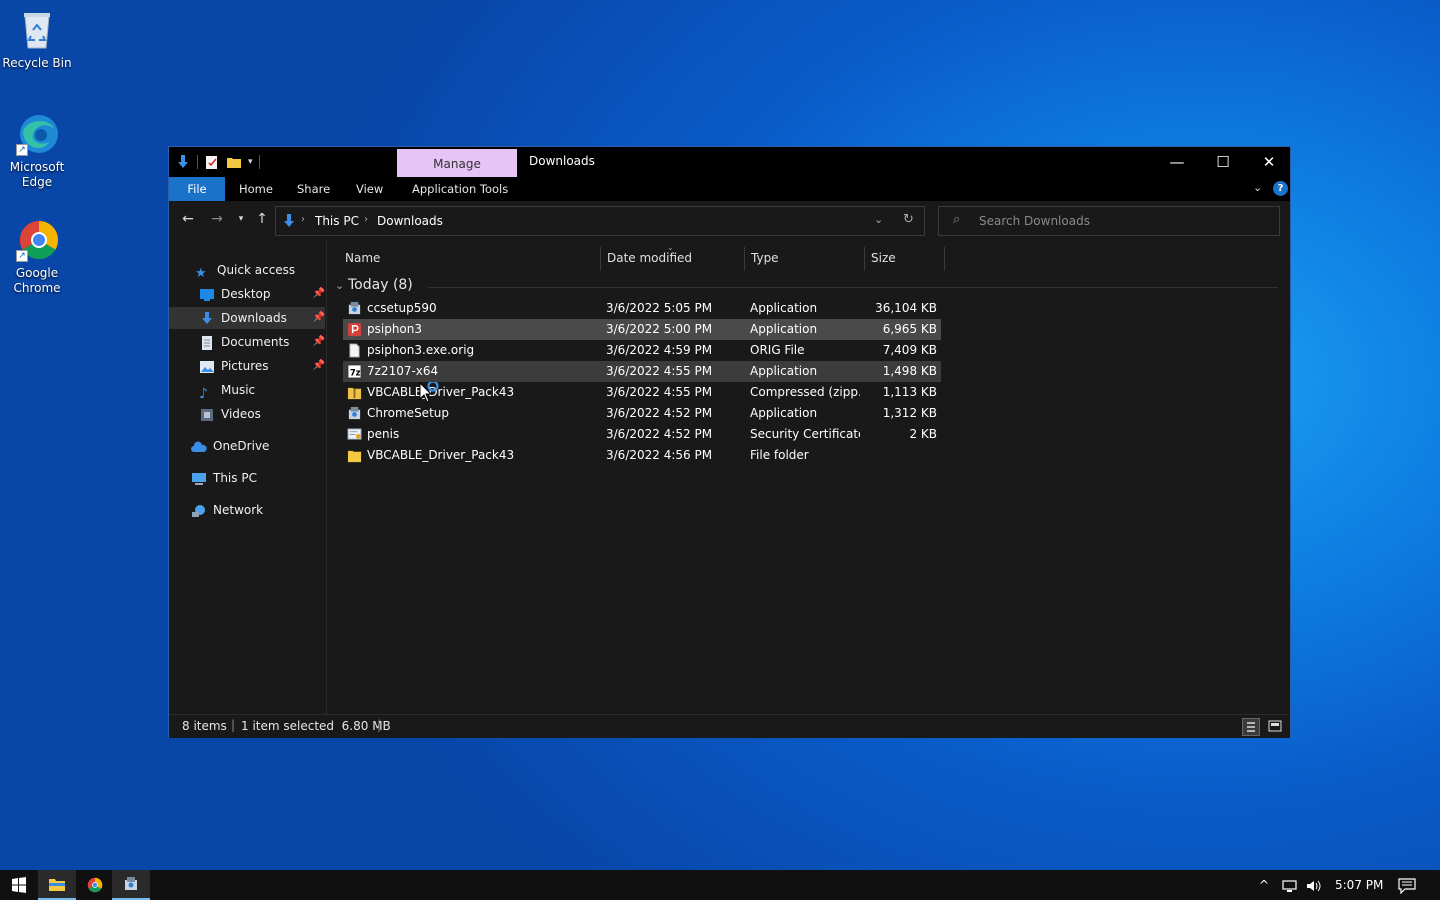 The image size is (1440, 900). I want to click on file-explorer-icon, so click(57, 885).